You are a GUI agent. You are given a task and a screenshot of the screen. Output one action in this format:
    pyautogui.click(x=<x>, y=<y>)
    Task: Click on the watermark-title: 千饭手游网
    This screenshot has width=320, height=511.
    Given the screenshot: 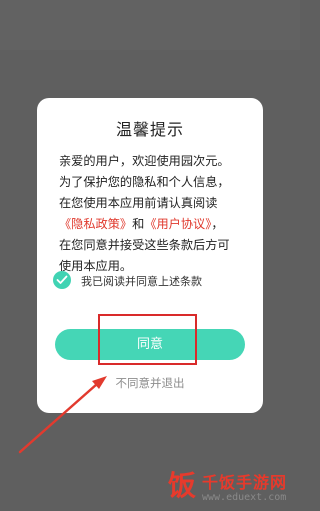 What is the action you would take?
    pyautogui.click(x=245, y=482)
    